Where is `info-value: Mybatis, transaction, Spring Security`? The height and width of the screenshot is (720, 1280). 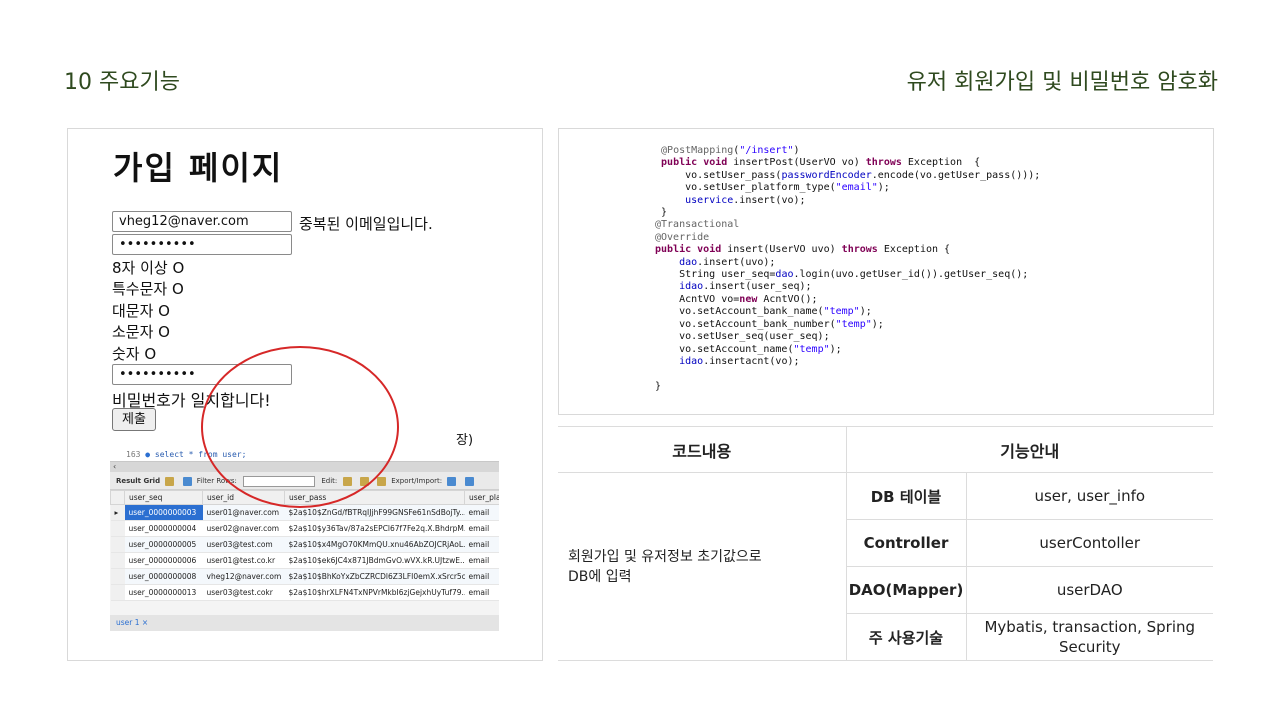
info-value: Mybatis, transaction, Spring Security is located at coordinates (1089, 637).